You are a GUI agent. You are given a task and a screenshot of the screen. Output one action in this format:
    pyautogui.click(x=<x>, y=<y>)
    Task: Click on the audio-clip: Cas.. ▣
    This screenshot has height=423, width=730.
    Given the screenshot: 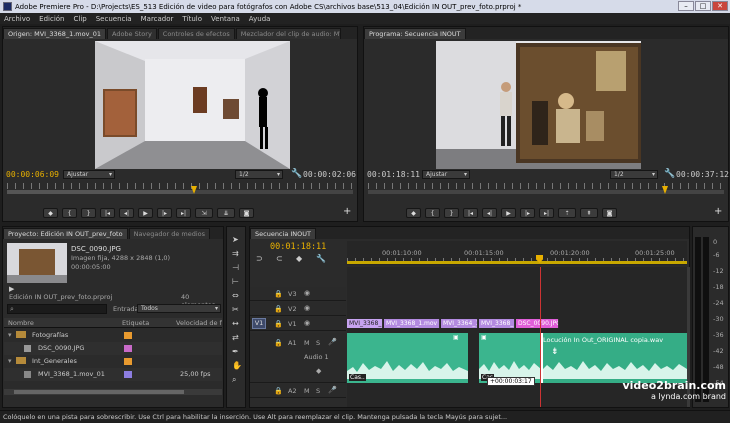 What is the action you would take?
    pyautogui.click(x=407, y=358)
    